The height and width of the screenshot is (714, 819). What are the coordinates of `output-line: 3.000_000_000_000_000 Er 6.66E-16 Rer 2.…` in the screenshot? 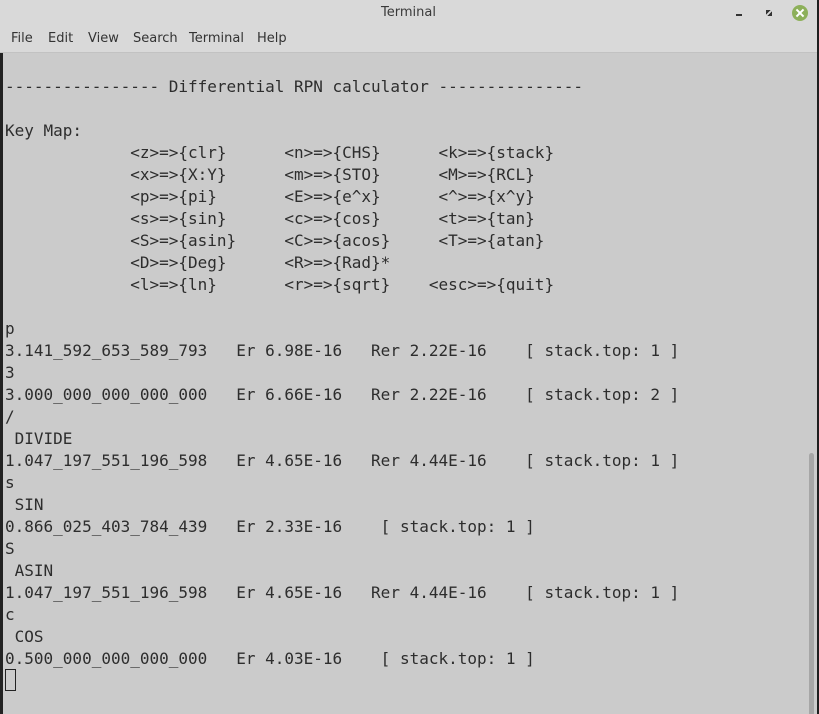 It's located at (342, 394).